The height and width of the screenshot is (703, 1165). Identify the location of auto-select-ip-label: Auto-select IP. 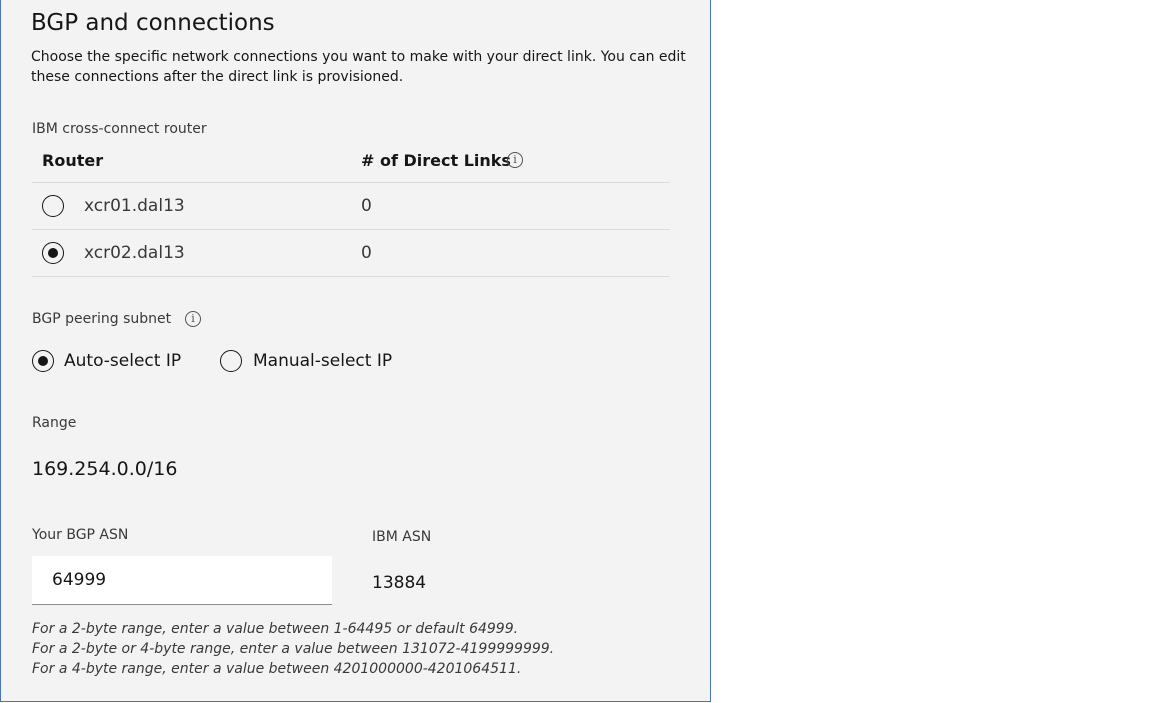
(122, 361).